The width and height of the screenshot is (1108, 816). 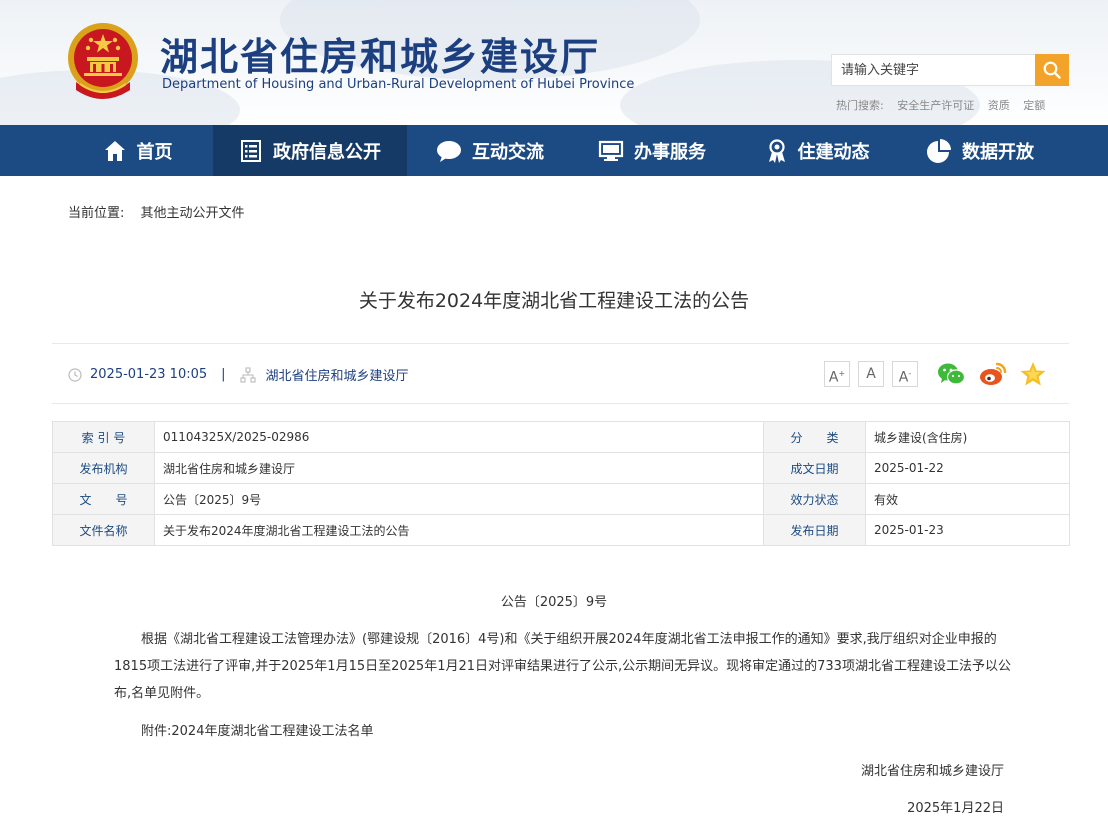 I want to click on nav-item-label: 政府信息公开, so click(x=327, y=152).